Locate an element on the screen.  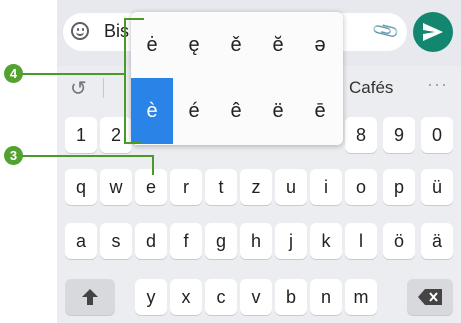
callout-3-pointer is located at coordinates (153, 165).